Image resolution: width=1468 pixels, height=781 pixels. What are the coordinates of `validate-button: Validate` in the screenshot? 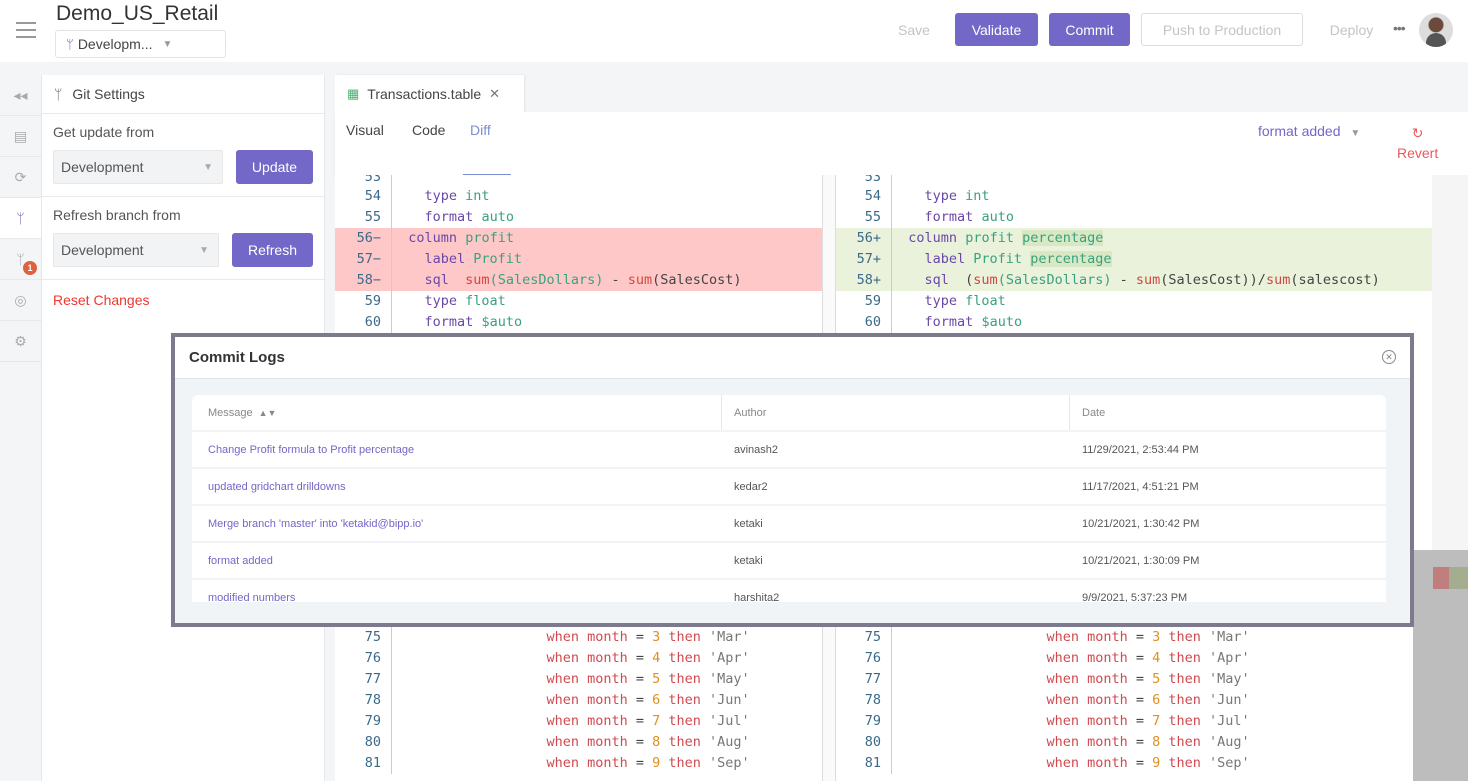 It's located at (996, 29).